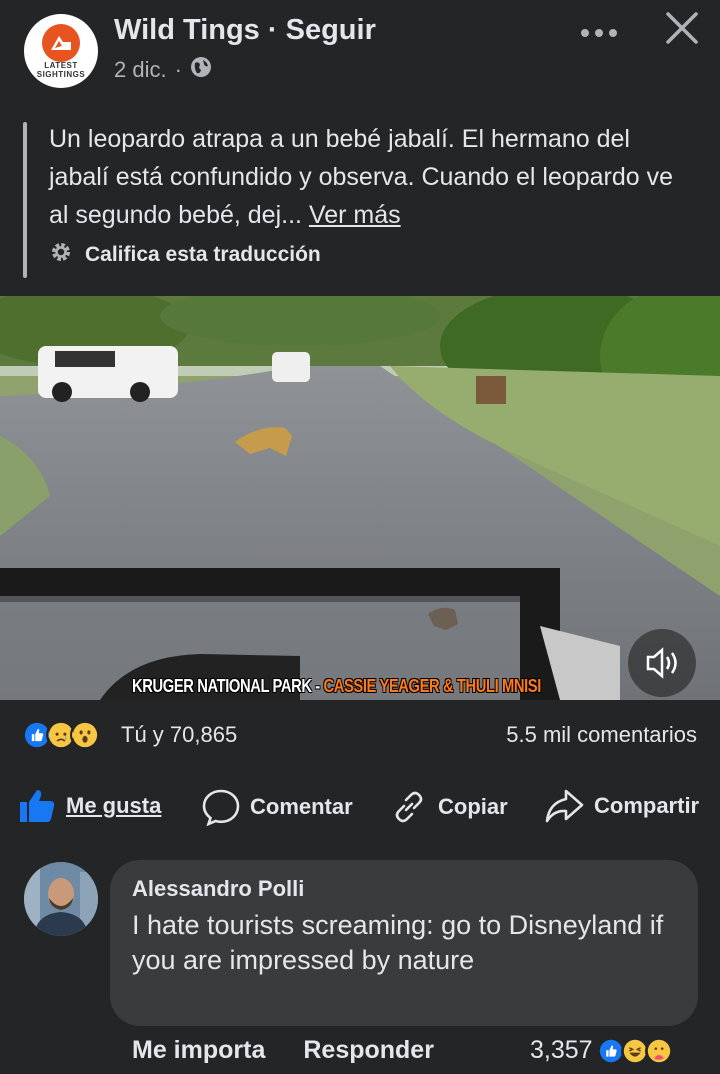  Describe the element at coordinates (368, 1050) in the screenshot. I see `comment-reply-button: Responder` at that location.